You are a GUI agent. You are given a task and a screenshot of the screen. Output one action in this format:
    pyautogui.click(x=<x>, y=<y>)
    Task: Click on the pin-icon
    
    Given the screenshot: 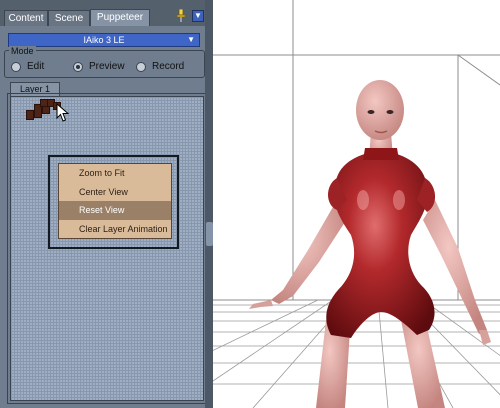 What is the action you would take?
    pyautogui.click(x=181, y=15)
    